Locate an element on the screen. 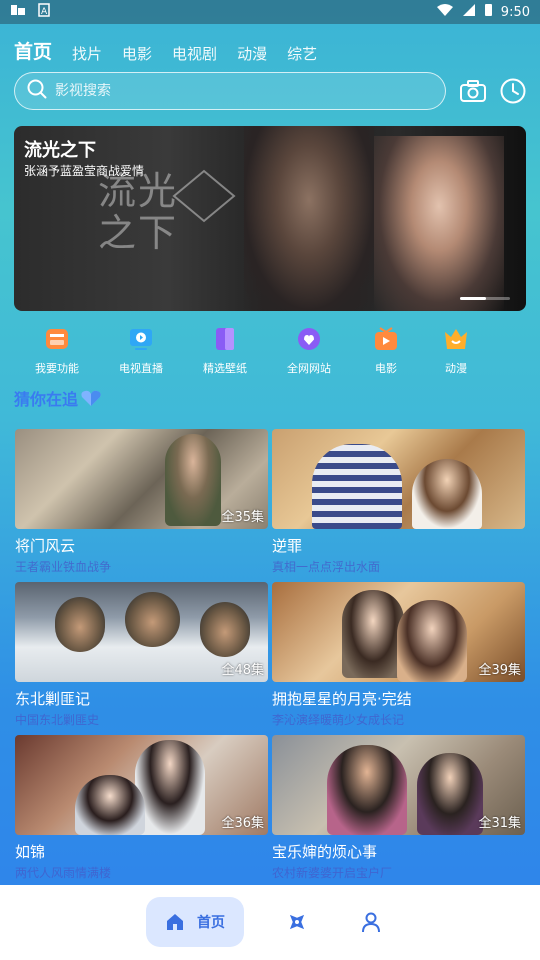  category-tabs: 首页 找片 电影 电视剧 动漫 综艺 is located at coordinates (165, 50).